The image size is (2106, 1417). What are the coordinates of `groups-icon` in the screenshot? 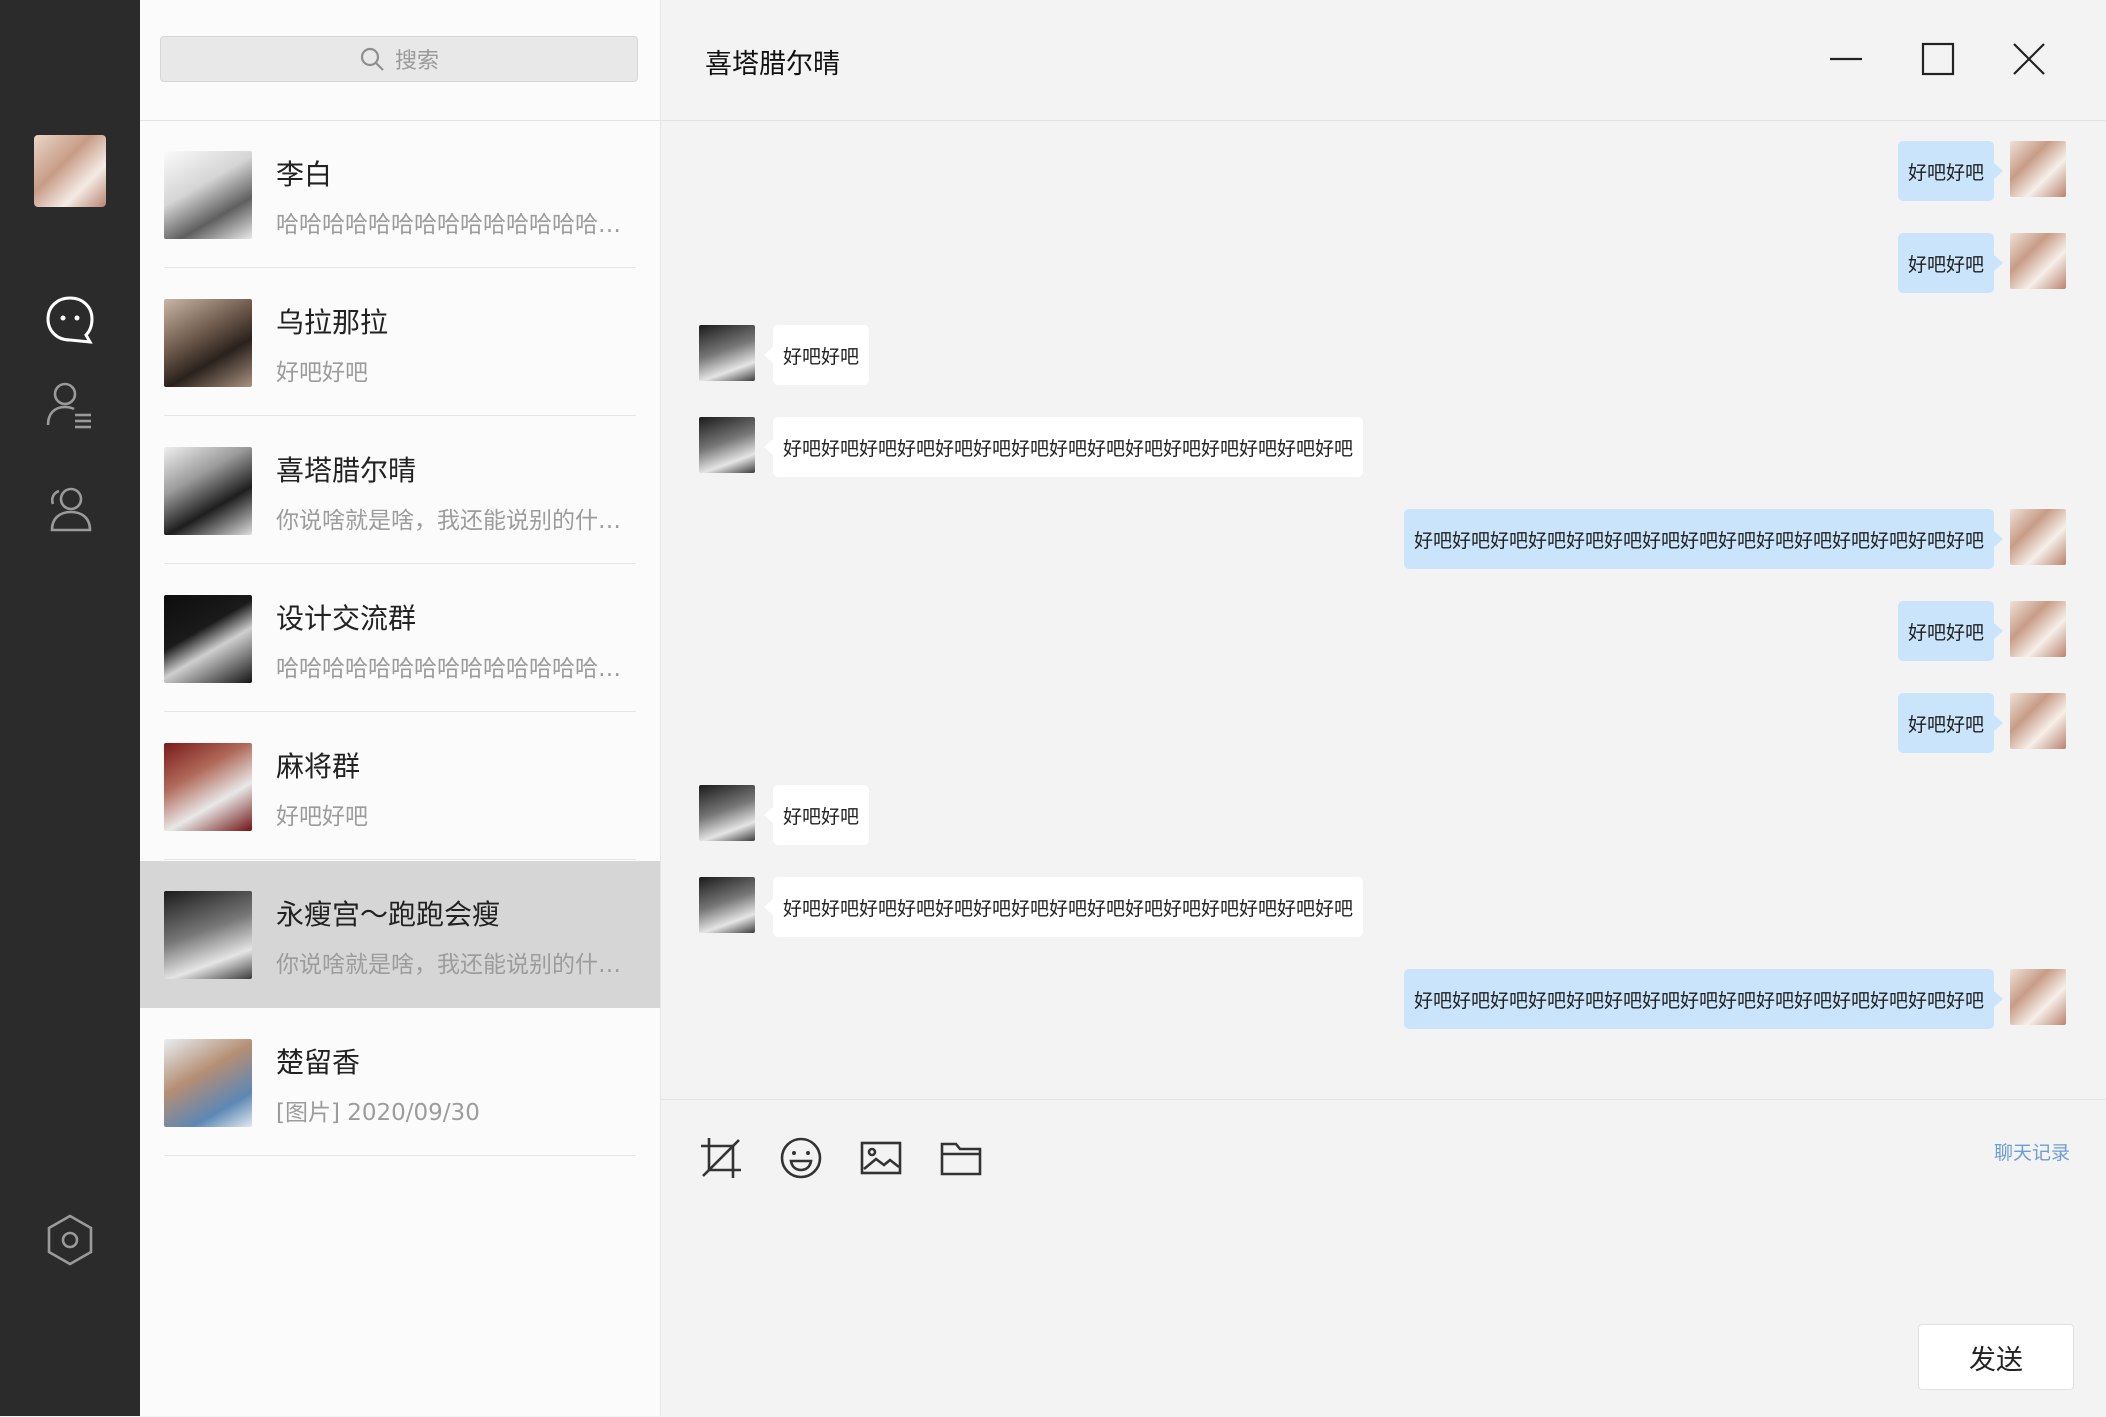 It's located at (70, 508).